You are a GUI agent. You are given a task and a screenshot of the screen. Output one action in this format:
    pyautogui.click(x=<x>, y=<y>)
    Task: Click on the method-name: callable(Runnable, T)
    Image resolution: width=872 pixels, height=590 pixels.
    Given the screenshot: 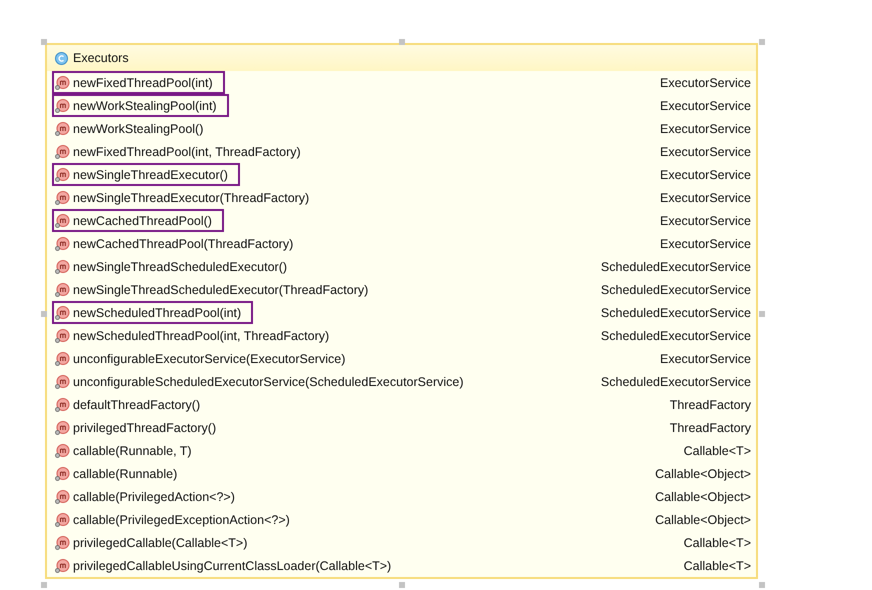 What is the action you would take?
    pyautogui.click(x=132, y=451)
    